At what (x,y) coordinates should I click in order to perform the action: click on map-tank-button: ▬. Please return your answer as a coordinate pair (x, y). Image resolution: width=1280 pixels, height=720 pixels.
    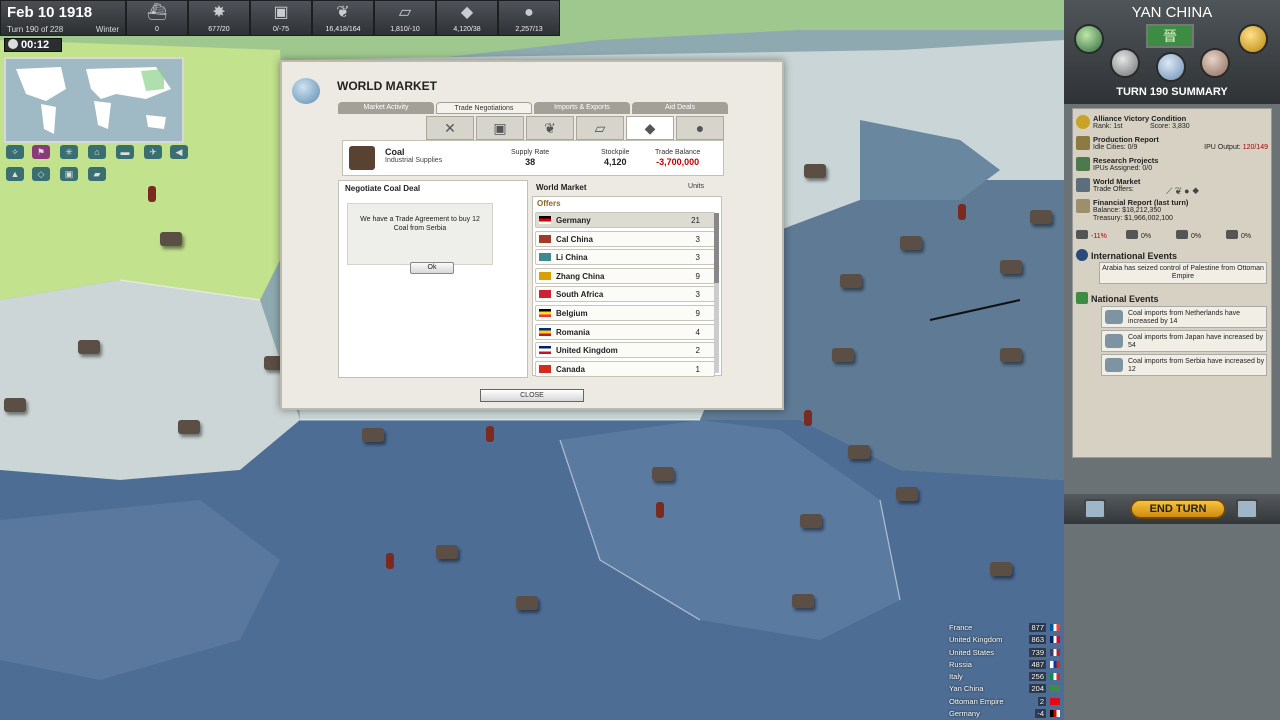
    Looking at the image, I should click on (125, 152).